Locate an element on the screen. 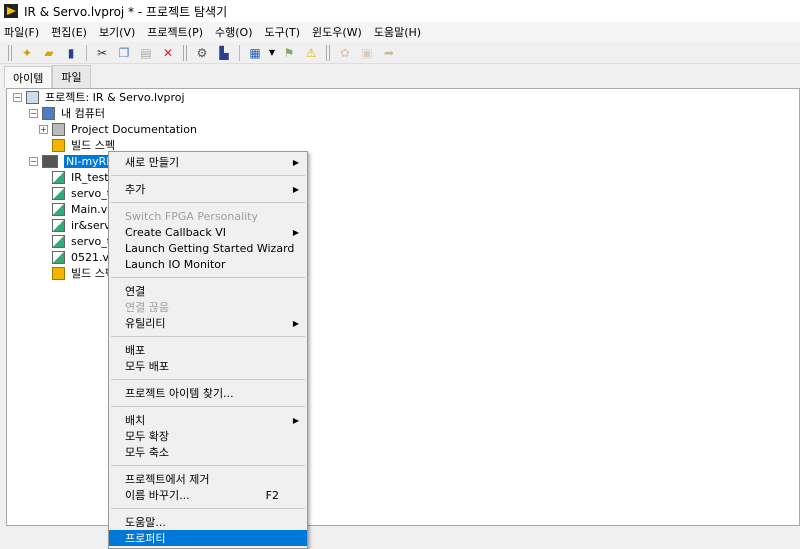  tab-items: 아이템 is located at coordinates (28, 77).